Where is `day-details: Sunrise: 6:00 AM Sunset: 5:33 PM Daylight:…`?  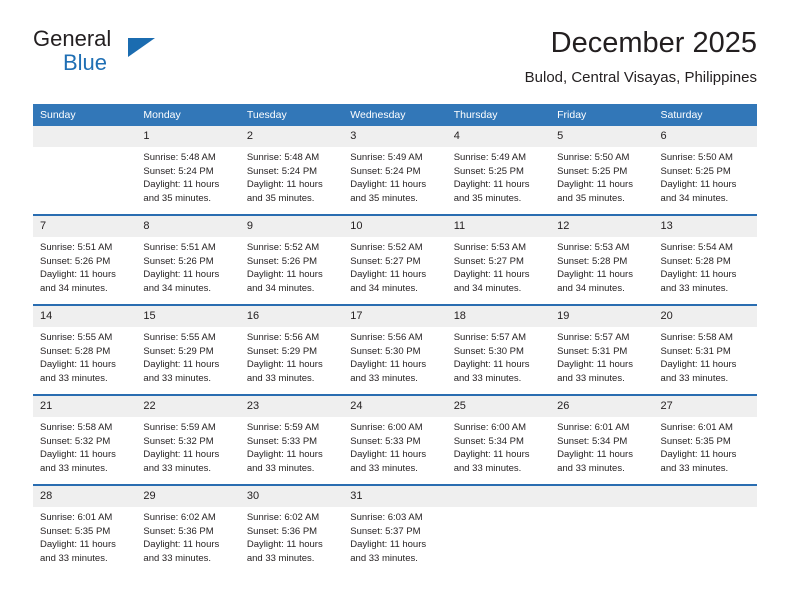
day-details: Sunrise: 6:00 AM Sunset: 5:33 PM Daylight:… is located at coordinates (394, 446).